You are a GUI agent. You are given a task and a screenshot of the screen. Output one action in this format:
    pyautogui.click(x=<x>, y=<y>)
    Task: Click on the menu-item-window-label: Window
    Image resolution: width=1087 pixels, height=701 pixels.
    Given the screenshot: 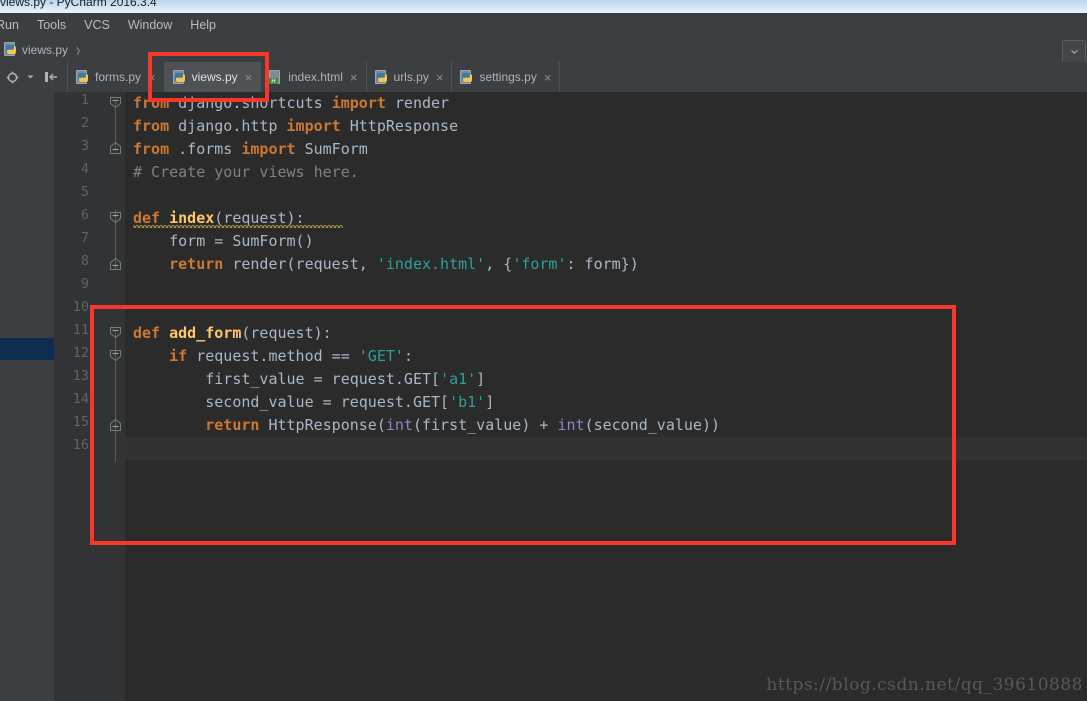 What is the action you would take?
    pyautogui.click(x=150, y=25)
    